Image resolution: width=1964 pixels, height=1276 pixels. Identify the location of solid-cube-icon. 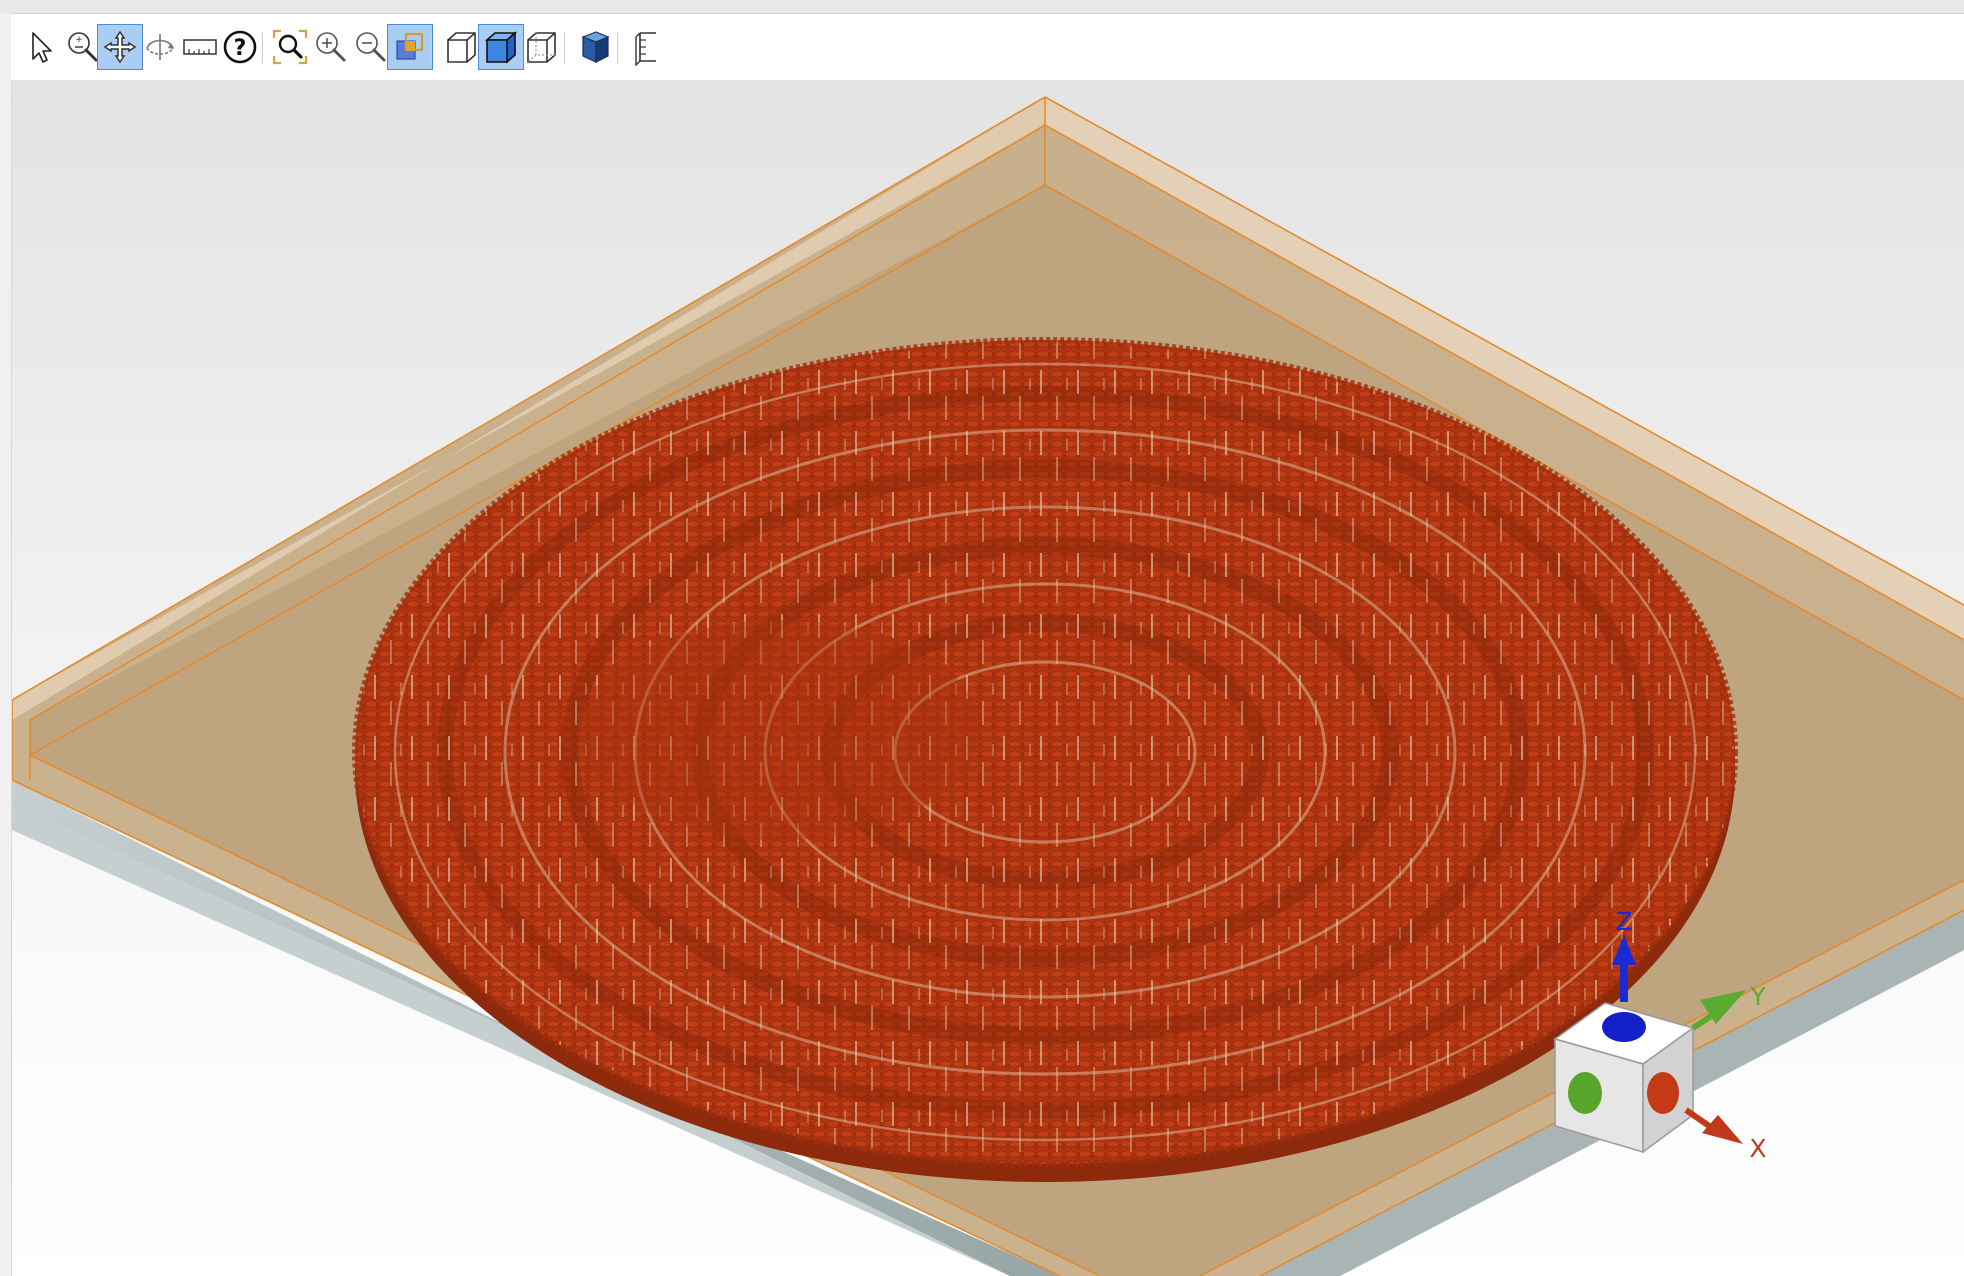
(595, 47).